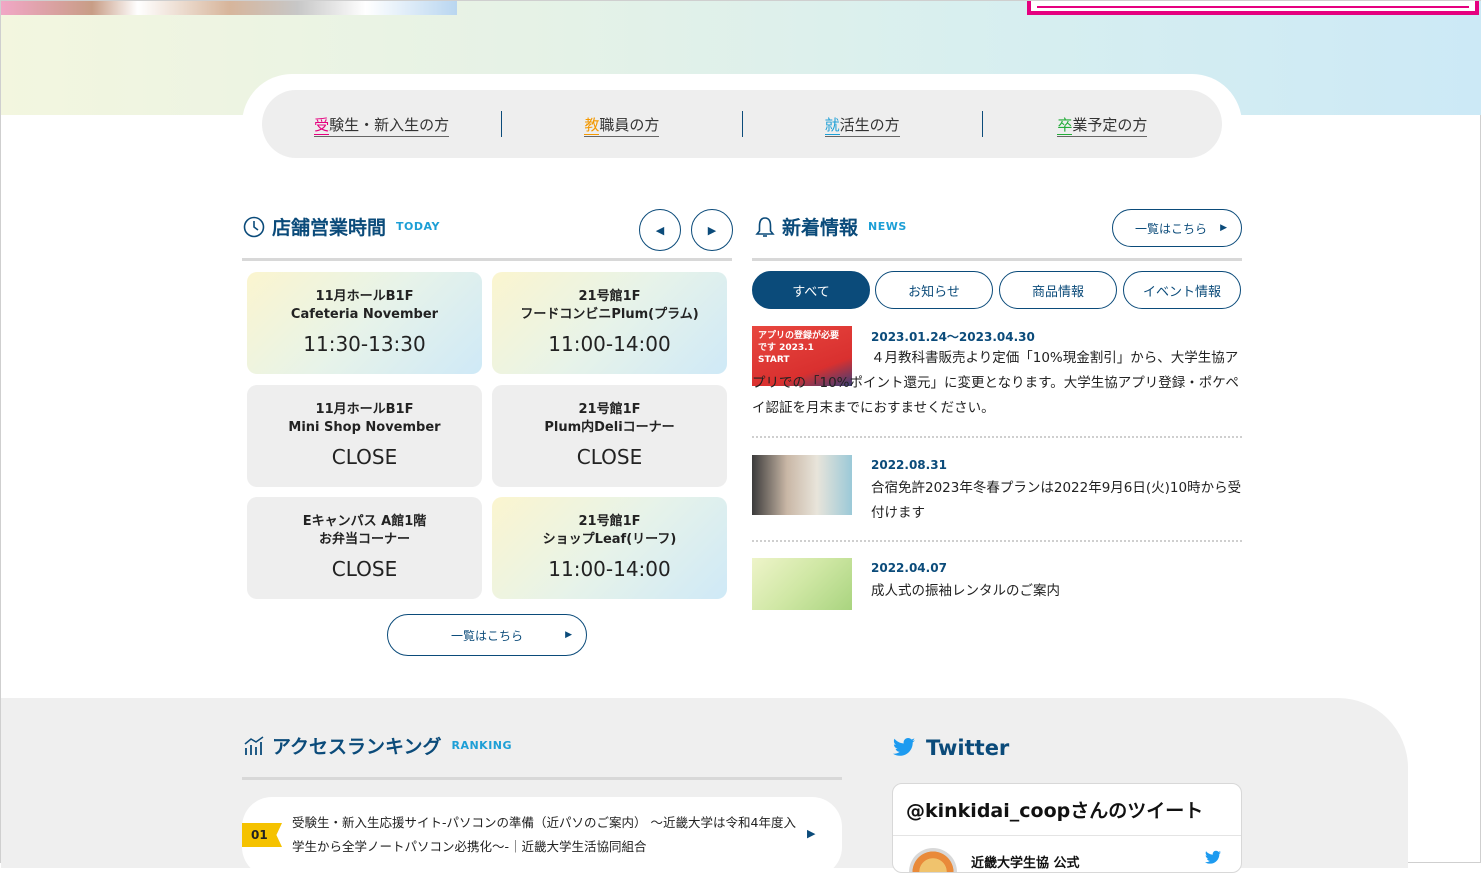 This screenshot has width=1481, height=877. Describe the element at coordinates (742, 124) in the screenshot. I see `audience-nav: 受験生・新入生の方 教職員の方 就活生の方 卒業予定の方` at that location.